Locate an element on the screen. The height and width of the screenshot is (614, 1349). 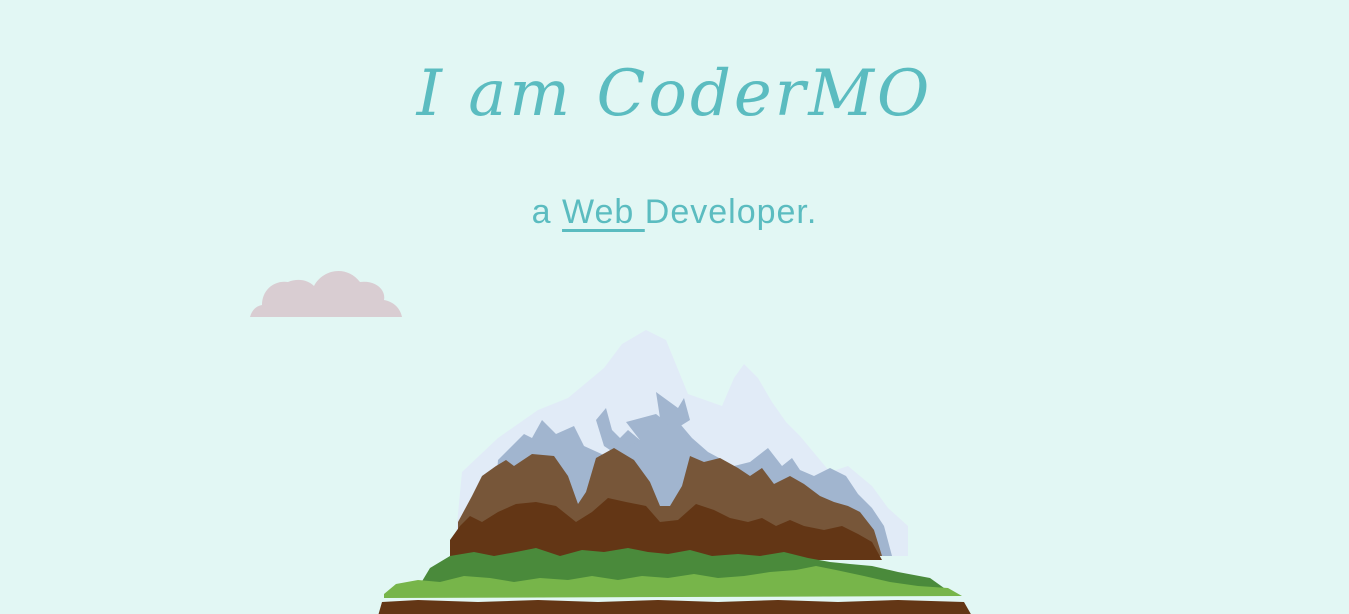
web-link: Web is located at coordinates (603, 212).